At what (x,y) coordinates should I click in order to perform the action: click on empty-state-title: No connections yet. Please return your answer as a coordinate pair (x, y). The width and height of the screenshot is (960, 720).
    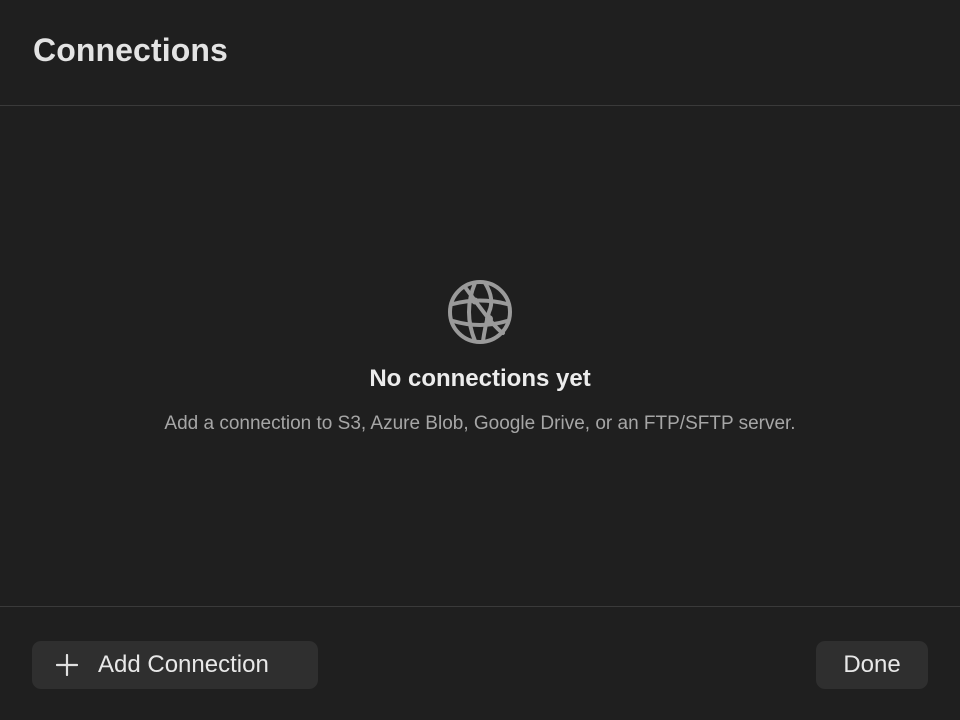
    Looking at the image, I should click on (480, 378).